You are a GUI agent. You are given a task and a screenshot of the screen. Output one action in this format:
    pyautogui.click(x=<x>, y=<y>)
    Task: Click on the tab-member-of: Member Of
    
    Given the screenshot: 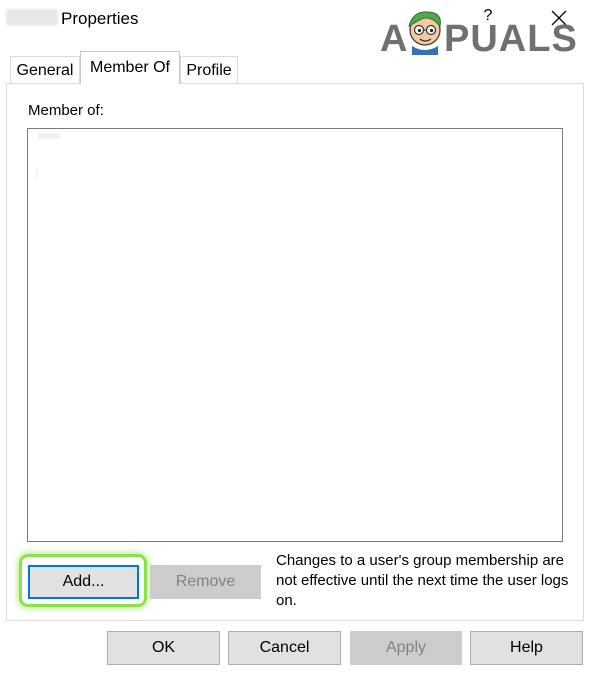 What is the action you would take?
    pyautogui.click(x=130, y=67)
    